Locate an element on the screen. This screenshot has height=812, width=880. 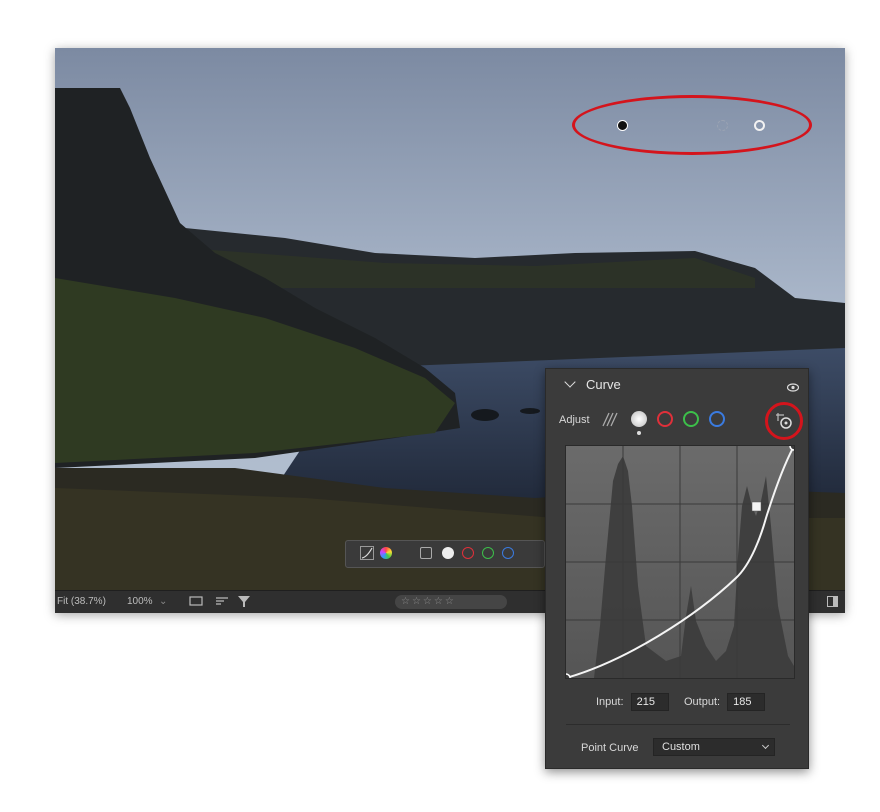
input-row: Input: 215 is located at coordinates (632, 702).